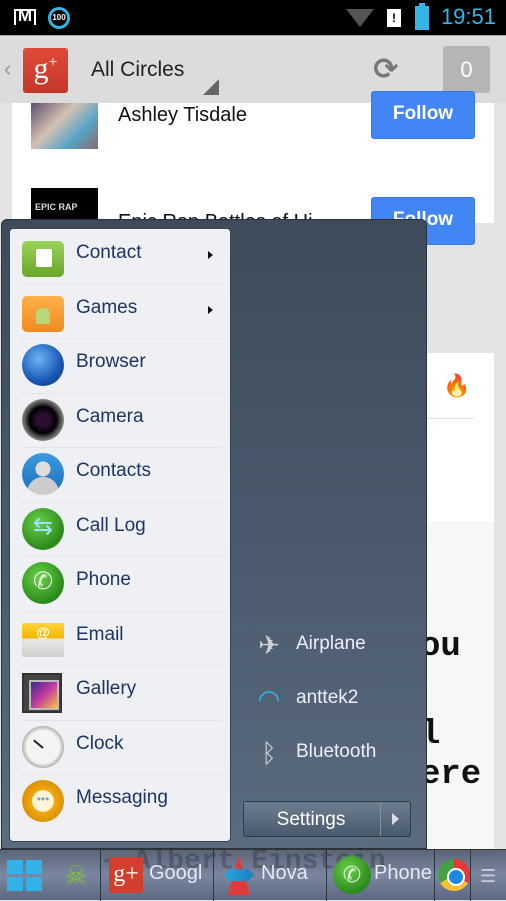 The width and height of the screenshot is (506, 901). Describe the element at coordinates (110, 416) in the screenshot. I see `app-label: Camera` at that location.